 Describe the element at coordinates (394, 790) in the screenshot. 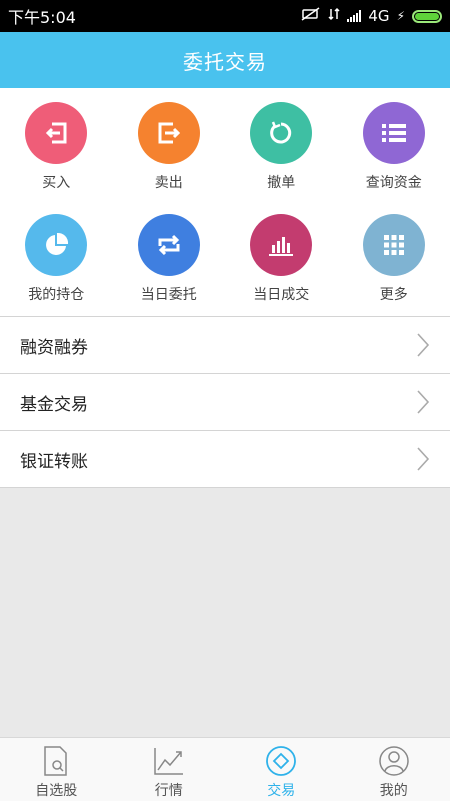

I see `tab-label: 我的` at that location.